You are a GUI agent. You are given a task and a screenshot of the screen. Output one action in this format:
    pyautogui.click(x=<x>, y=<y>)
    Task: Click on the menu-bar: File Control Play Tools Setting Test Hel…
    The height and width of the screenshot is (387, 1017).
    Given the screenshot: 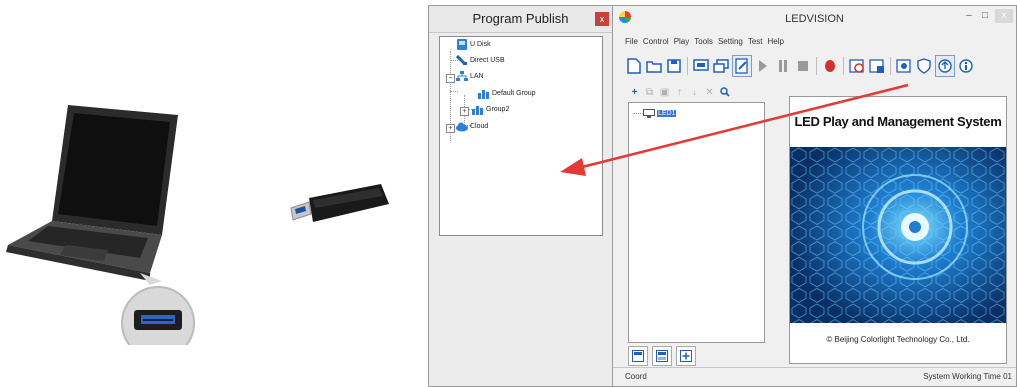 What is the action you would take?
    pyautogui.click(x=704, y=41)
    